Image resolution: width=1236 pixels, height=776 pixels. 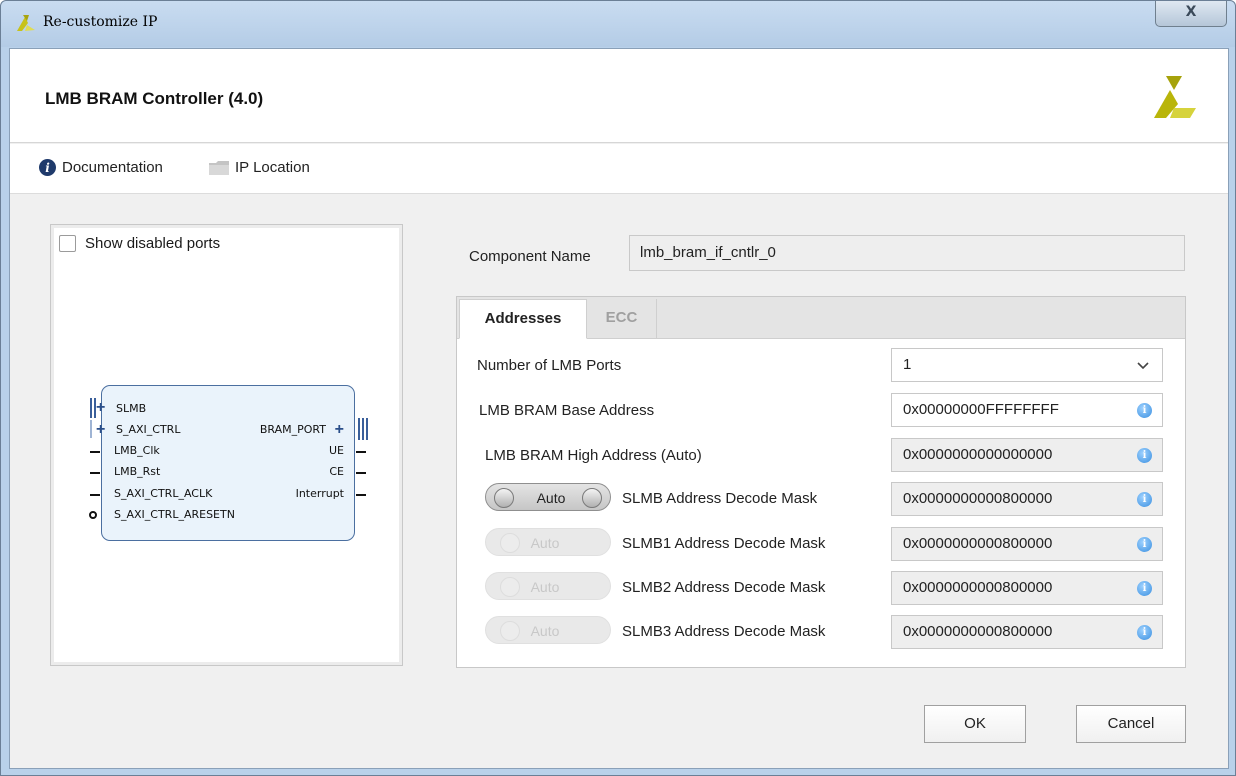 I want to click on slmb3-mask-field: 0x0000000000800000 i, so click(x=1027, y=632).